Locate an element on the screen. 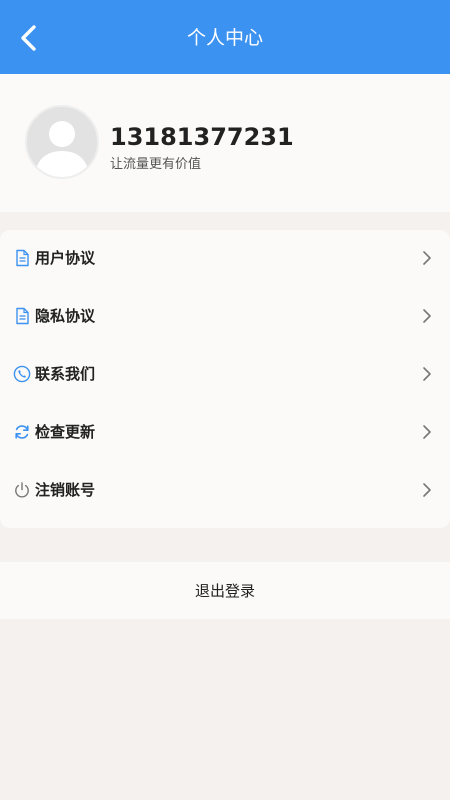 This screenshot has width=450, height=800. phone-icon is located at coordinates (22, 374).